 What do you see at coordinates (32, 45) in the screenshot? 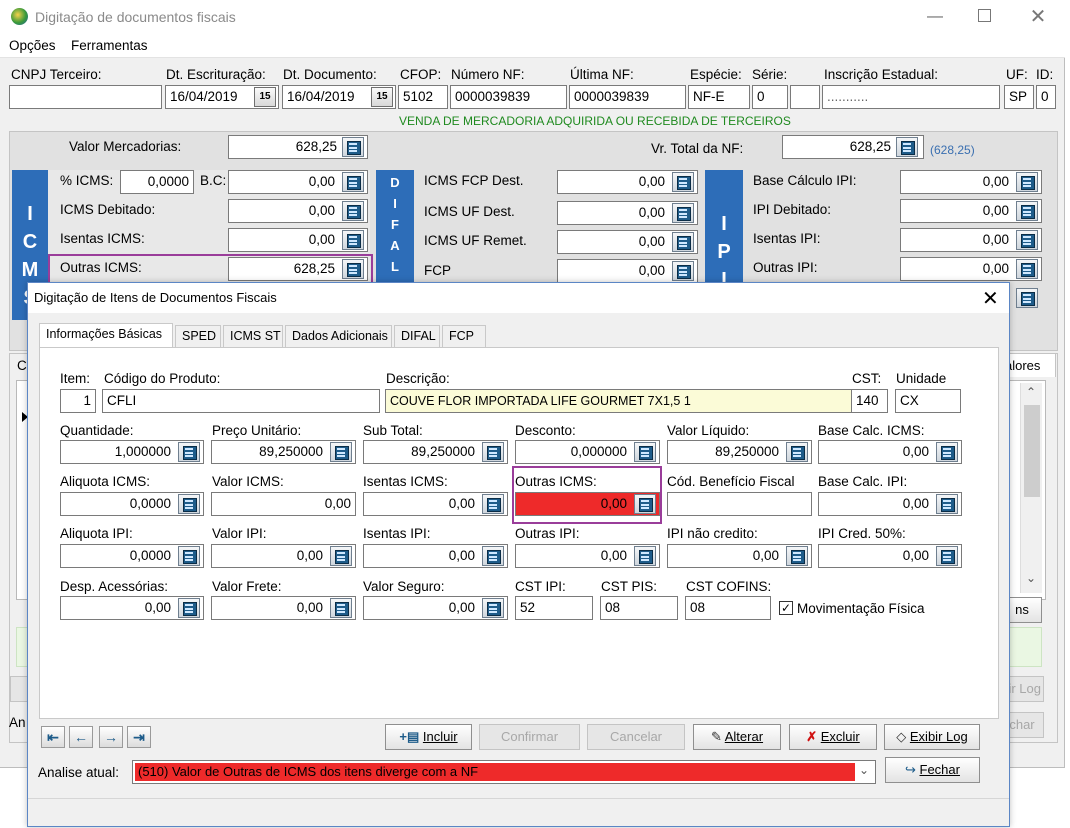
I see `menu-opcoes: Opções` at bounding box center [32, 45].